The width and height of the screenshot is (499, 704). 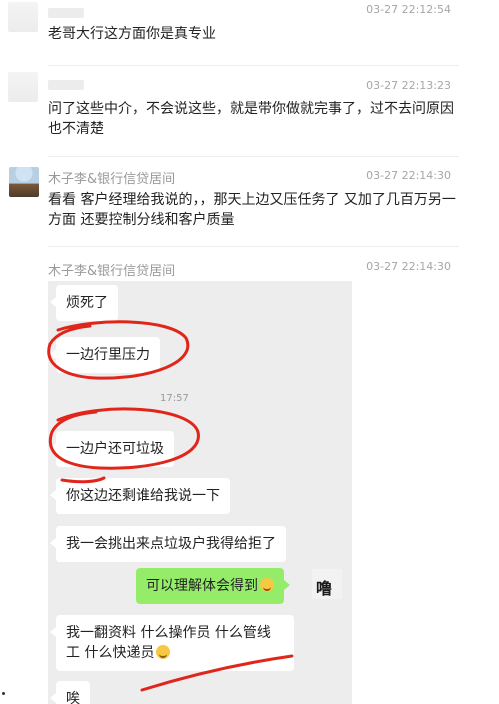 I want to click on chat-bubble-self: 可以理解体会得到, so click(x=213, y=586).